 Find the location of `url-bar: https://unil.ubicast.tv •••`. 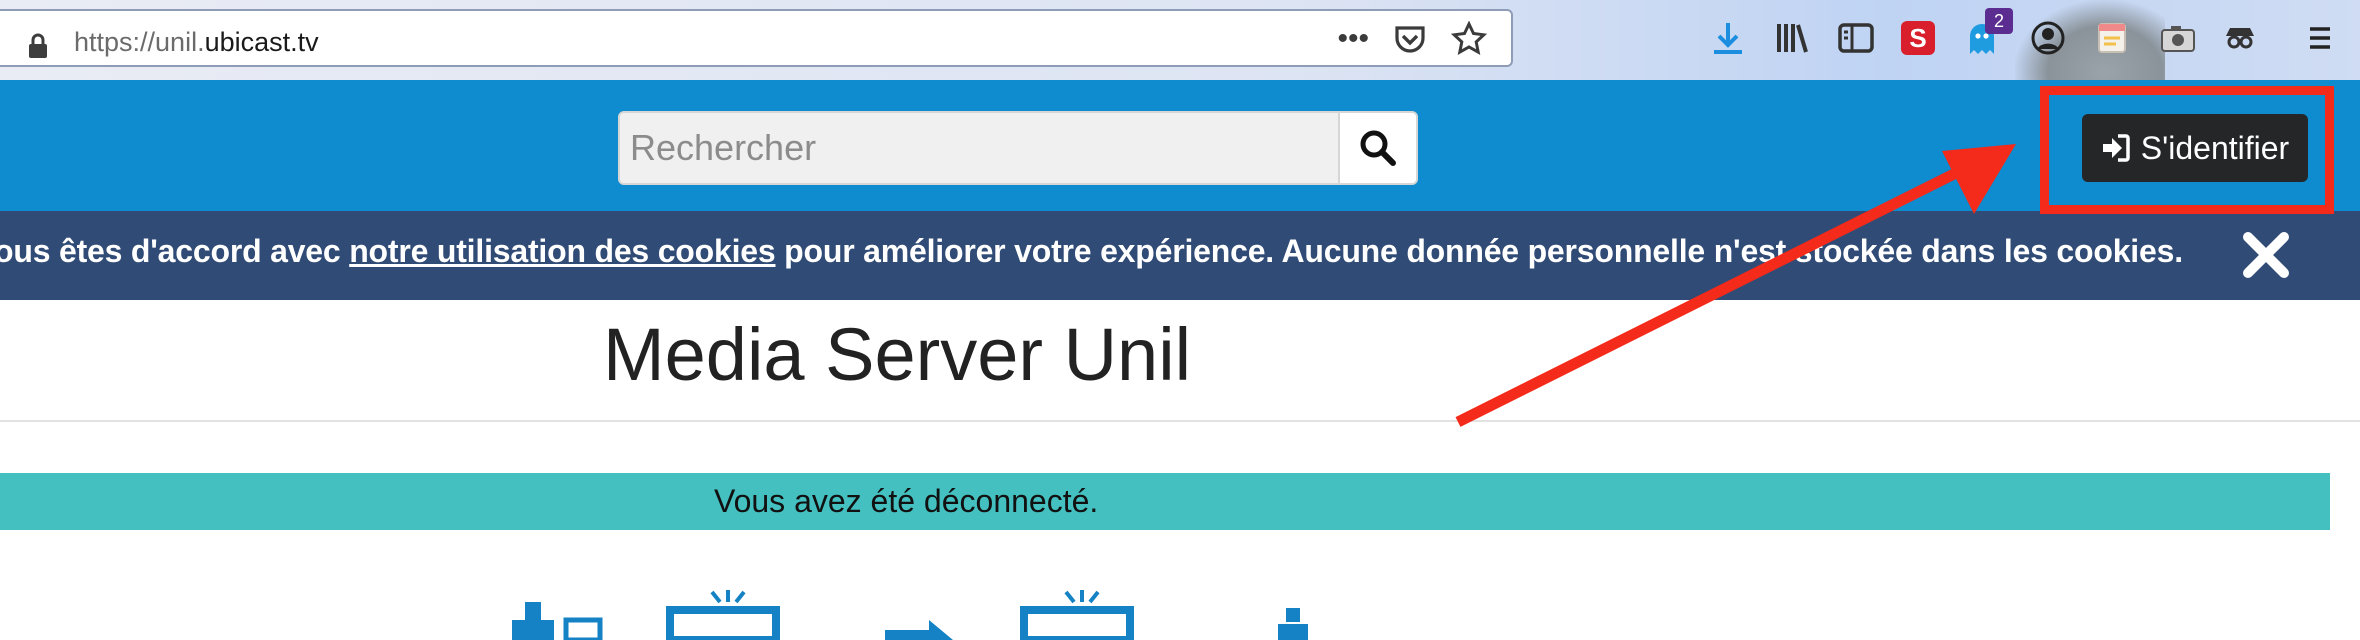

url-bar: https://unil.ubicast.tv ••• is located at coordinates (756, 38).